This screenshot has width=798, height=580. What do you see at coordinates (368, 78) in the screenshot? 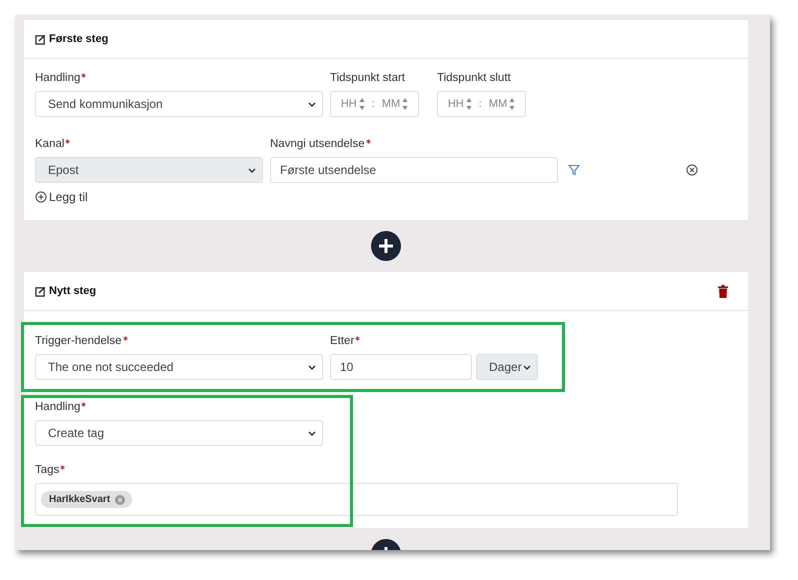
I see `field-label: Tidspunkt start` at bounding box center [368, 78].